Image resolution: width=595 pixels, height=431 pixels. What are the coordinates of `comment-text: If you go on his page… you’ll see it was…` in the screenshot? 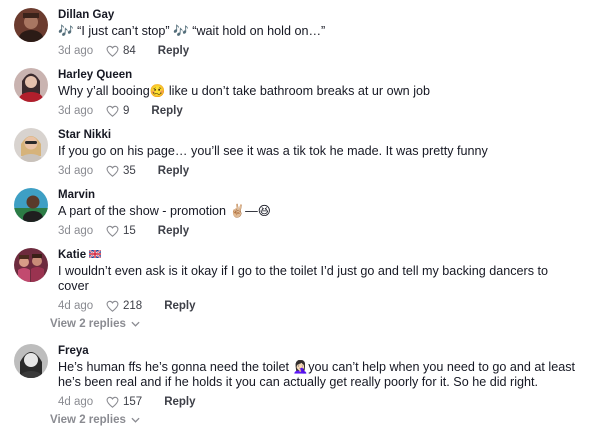 It's located at (273, 151).